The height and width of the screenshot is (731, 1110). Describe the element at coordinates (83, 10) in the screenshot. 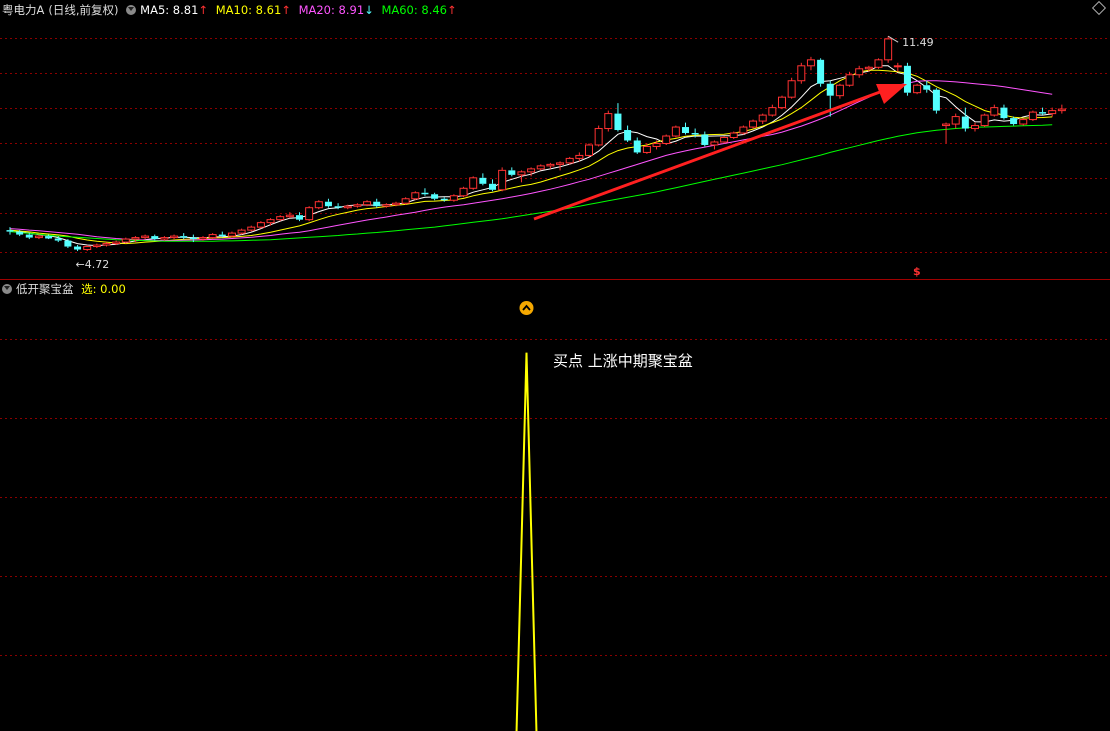

I see `period-label: (日线,前复权)` at that location.